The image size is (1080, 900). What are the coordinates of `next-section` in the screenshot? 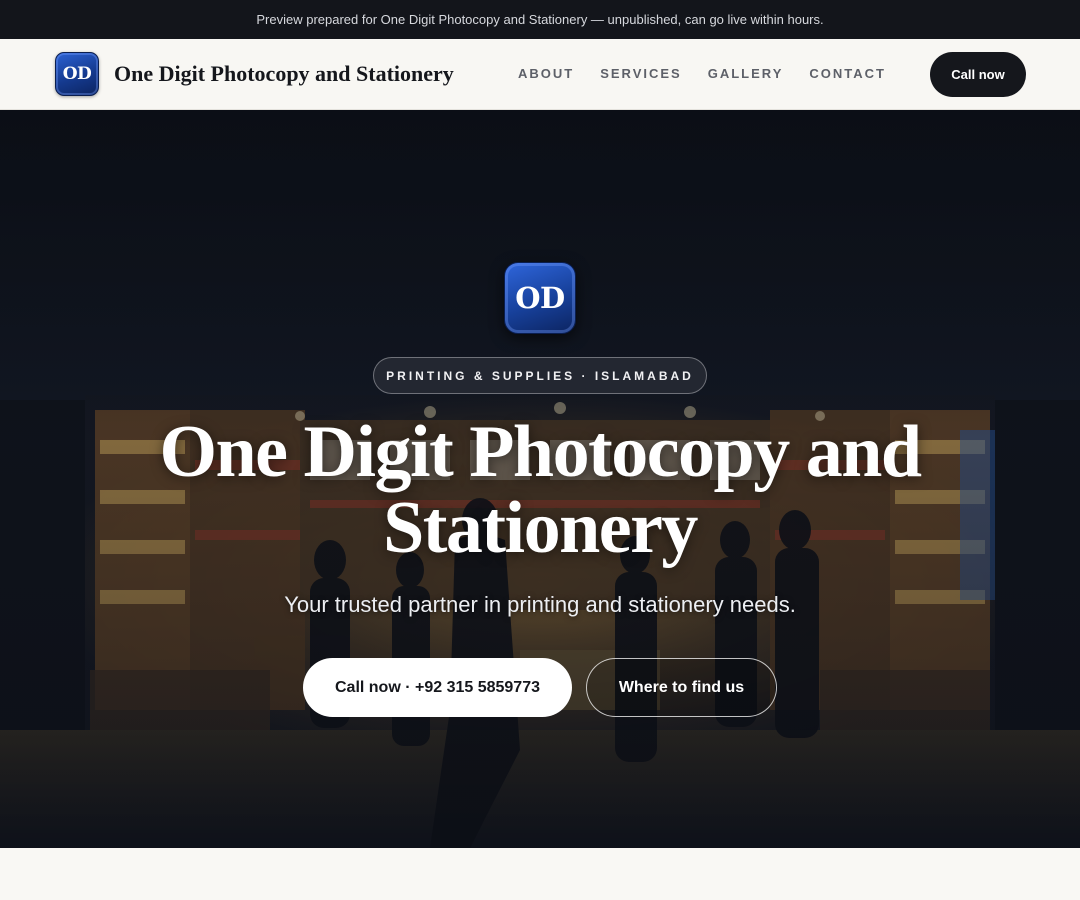 It's located at (540, 874).